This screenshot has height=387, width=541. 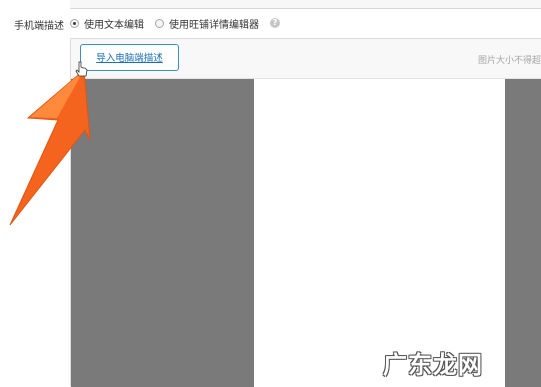 I want to click on radio-text-editor, so click(x=74, y=23).